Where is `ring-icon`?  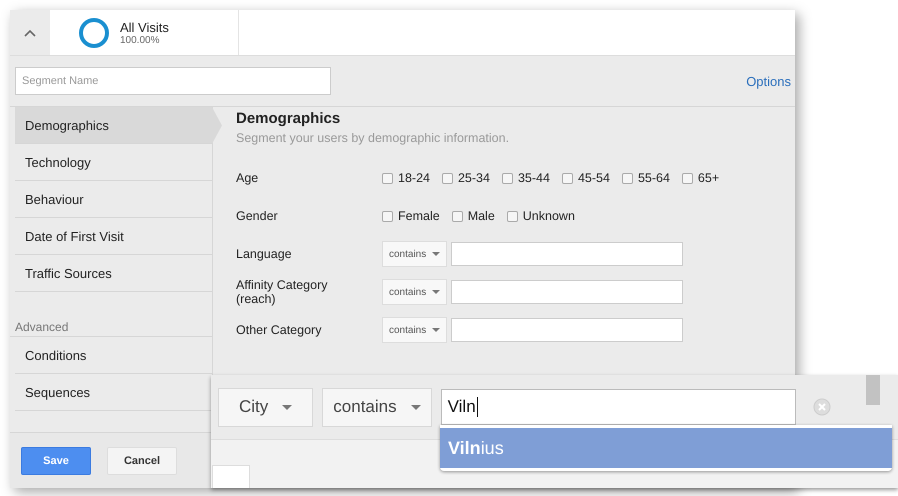 ring-icon is located at coordinates (94, 32).